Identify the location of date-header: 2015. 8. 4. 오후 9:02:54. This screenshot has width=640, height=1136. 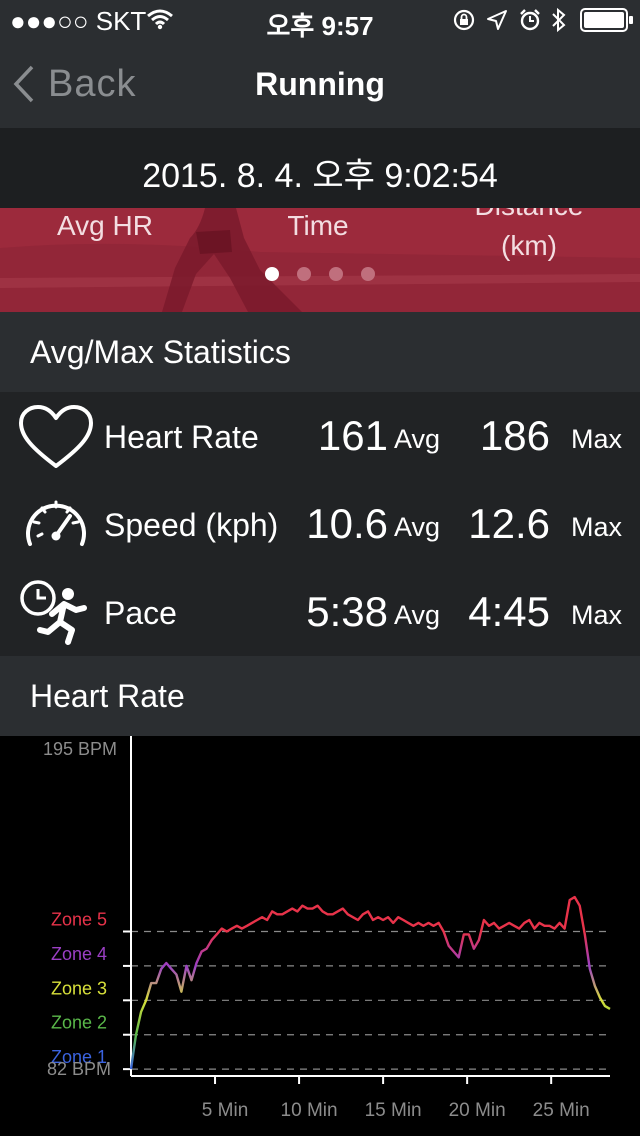
(320, 168).